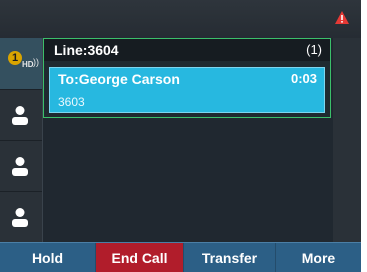 The image size is (367, 272). What do you see at coordinates (187, 90) in the screenshot?
I see `active-call-card: To:George Carson 0:03 3603` at bounding box center [187, 90].